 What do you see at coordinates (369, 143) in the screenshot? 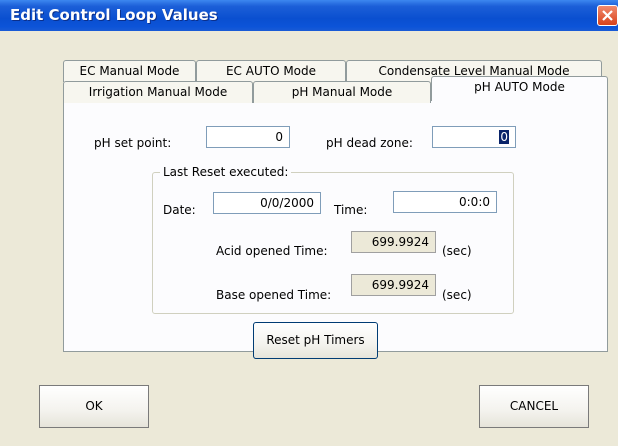
I see `ph-dead-zone-label: pH dead zone:` at bounding box center [369, 143].